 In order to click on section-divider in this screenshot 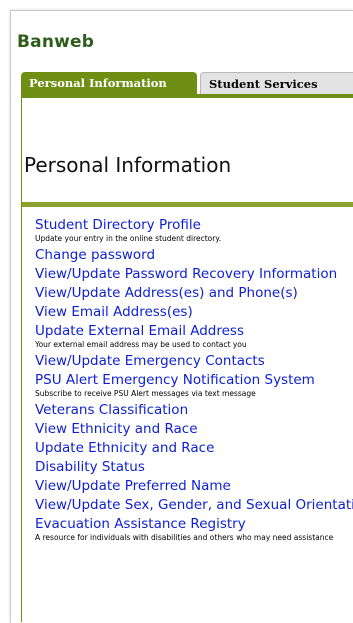, I will do `click(187, 204)`.